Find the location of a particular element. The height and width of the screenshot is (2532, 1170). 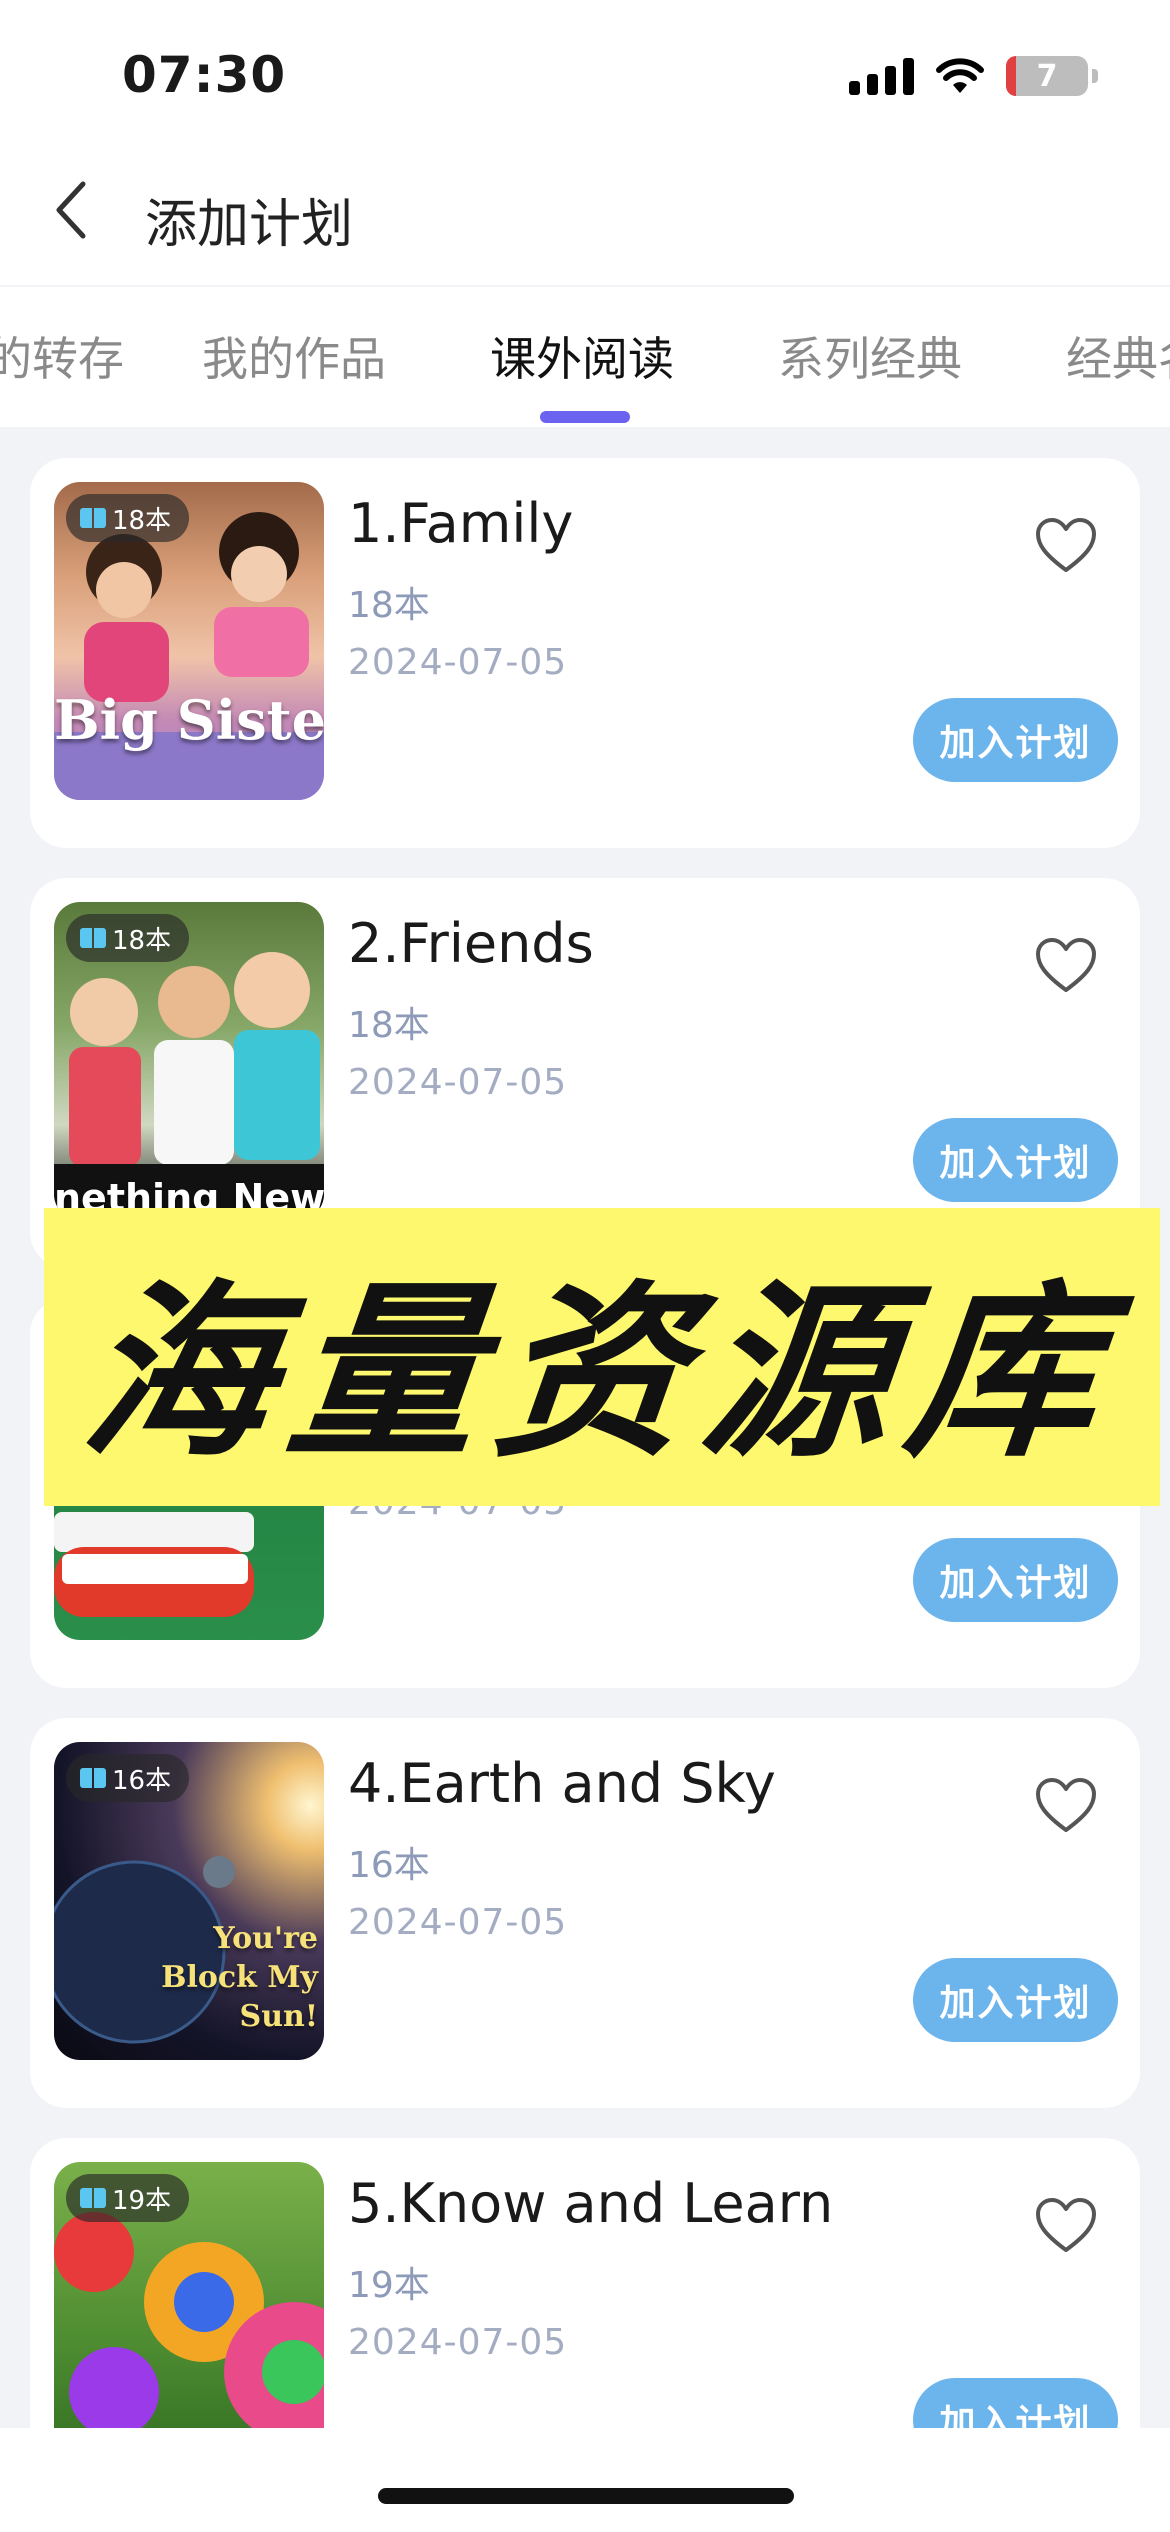

promo-banner-text: 海量资源库 is located at coordinates (600, 1373).